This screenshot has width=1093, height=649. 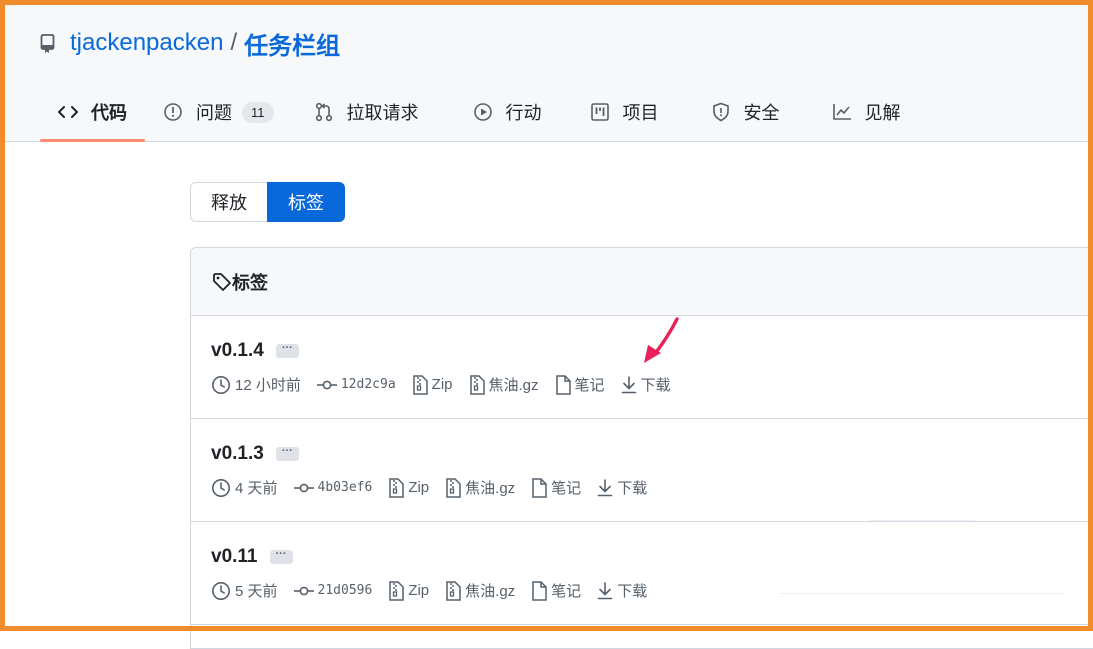 I want to click on tab-insights-label: 见解, so click(x=882, y=113).